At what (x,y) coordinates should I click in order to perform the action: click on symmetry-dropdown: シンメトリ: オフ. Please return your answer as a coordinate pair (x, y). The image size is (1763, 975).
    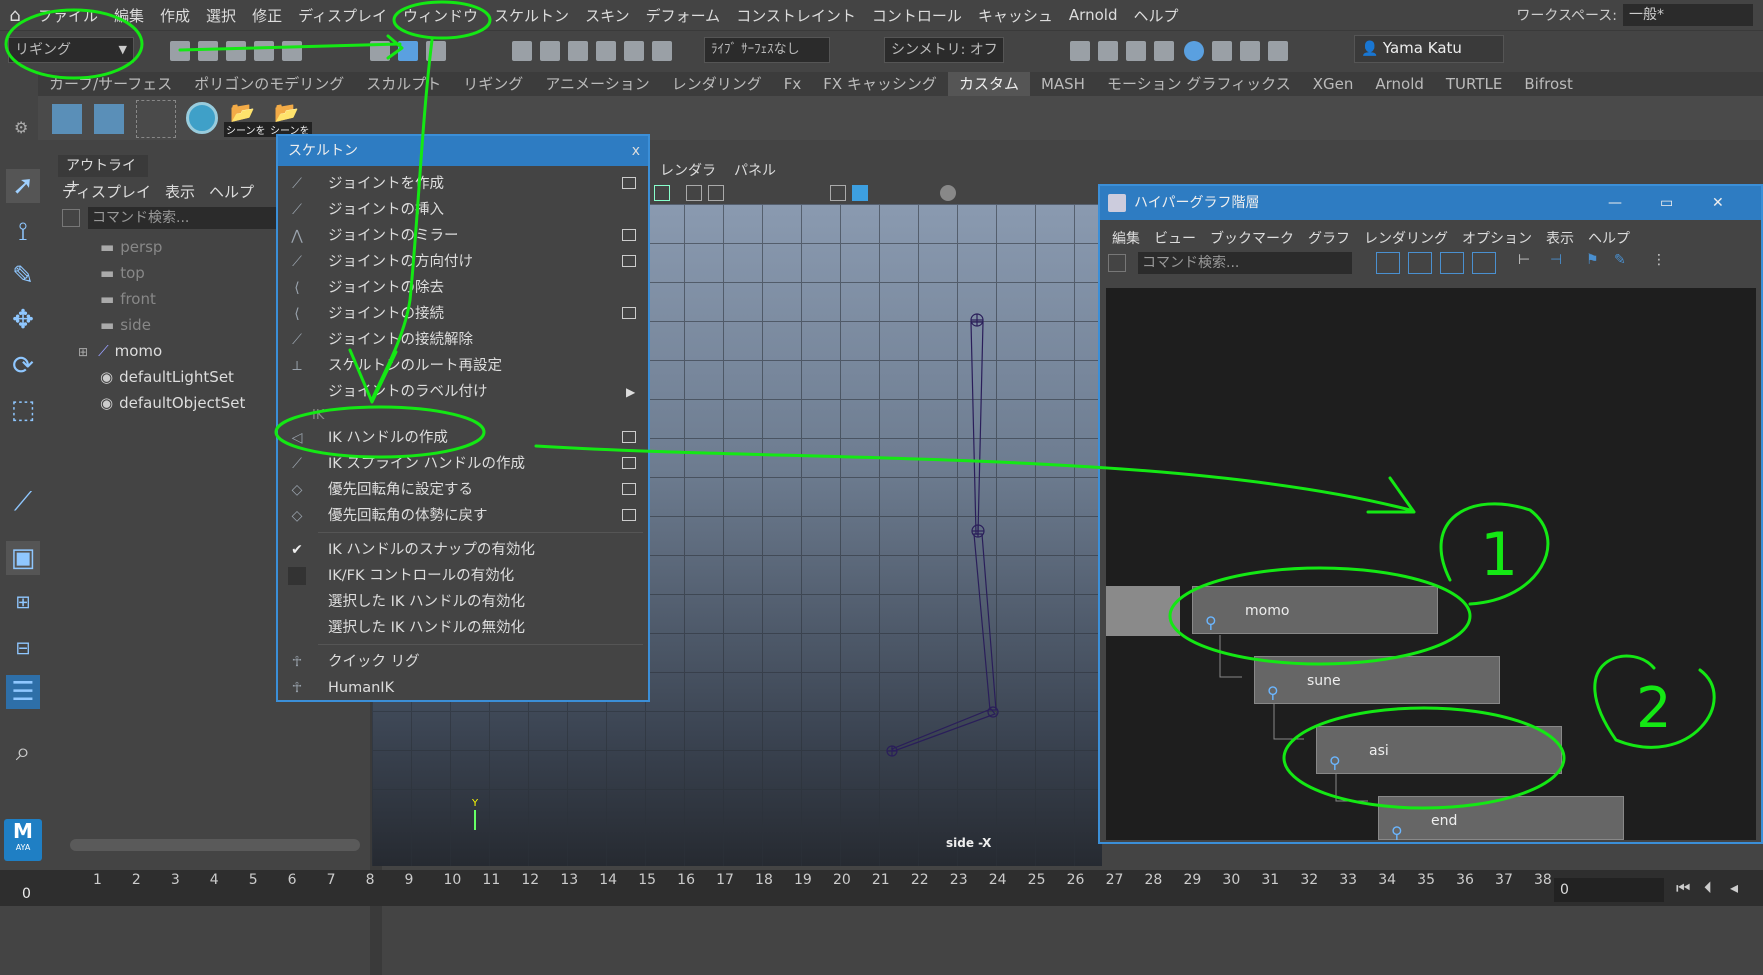
    Looking at the image, I should click on (944, 50).